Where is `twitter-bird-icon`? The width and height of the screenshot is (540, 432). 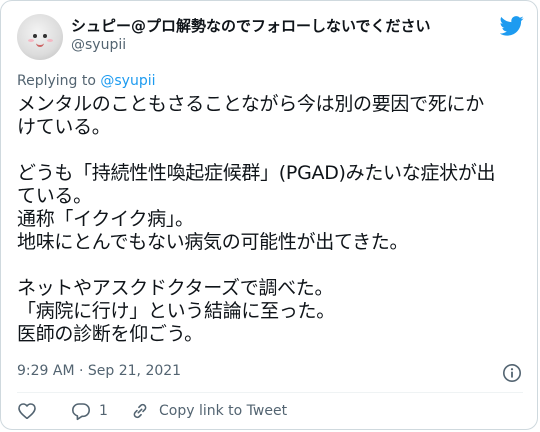 twitter-bird-icon is located at coordinates (512, 26).